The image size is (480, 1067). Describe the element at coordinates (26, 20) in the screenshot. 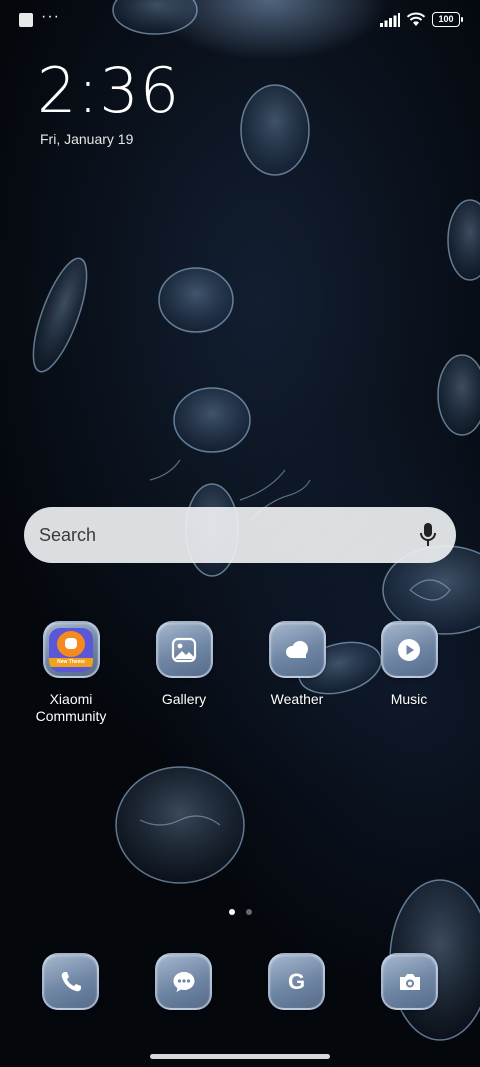

I see `notification-icon` at that location.